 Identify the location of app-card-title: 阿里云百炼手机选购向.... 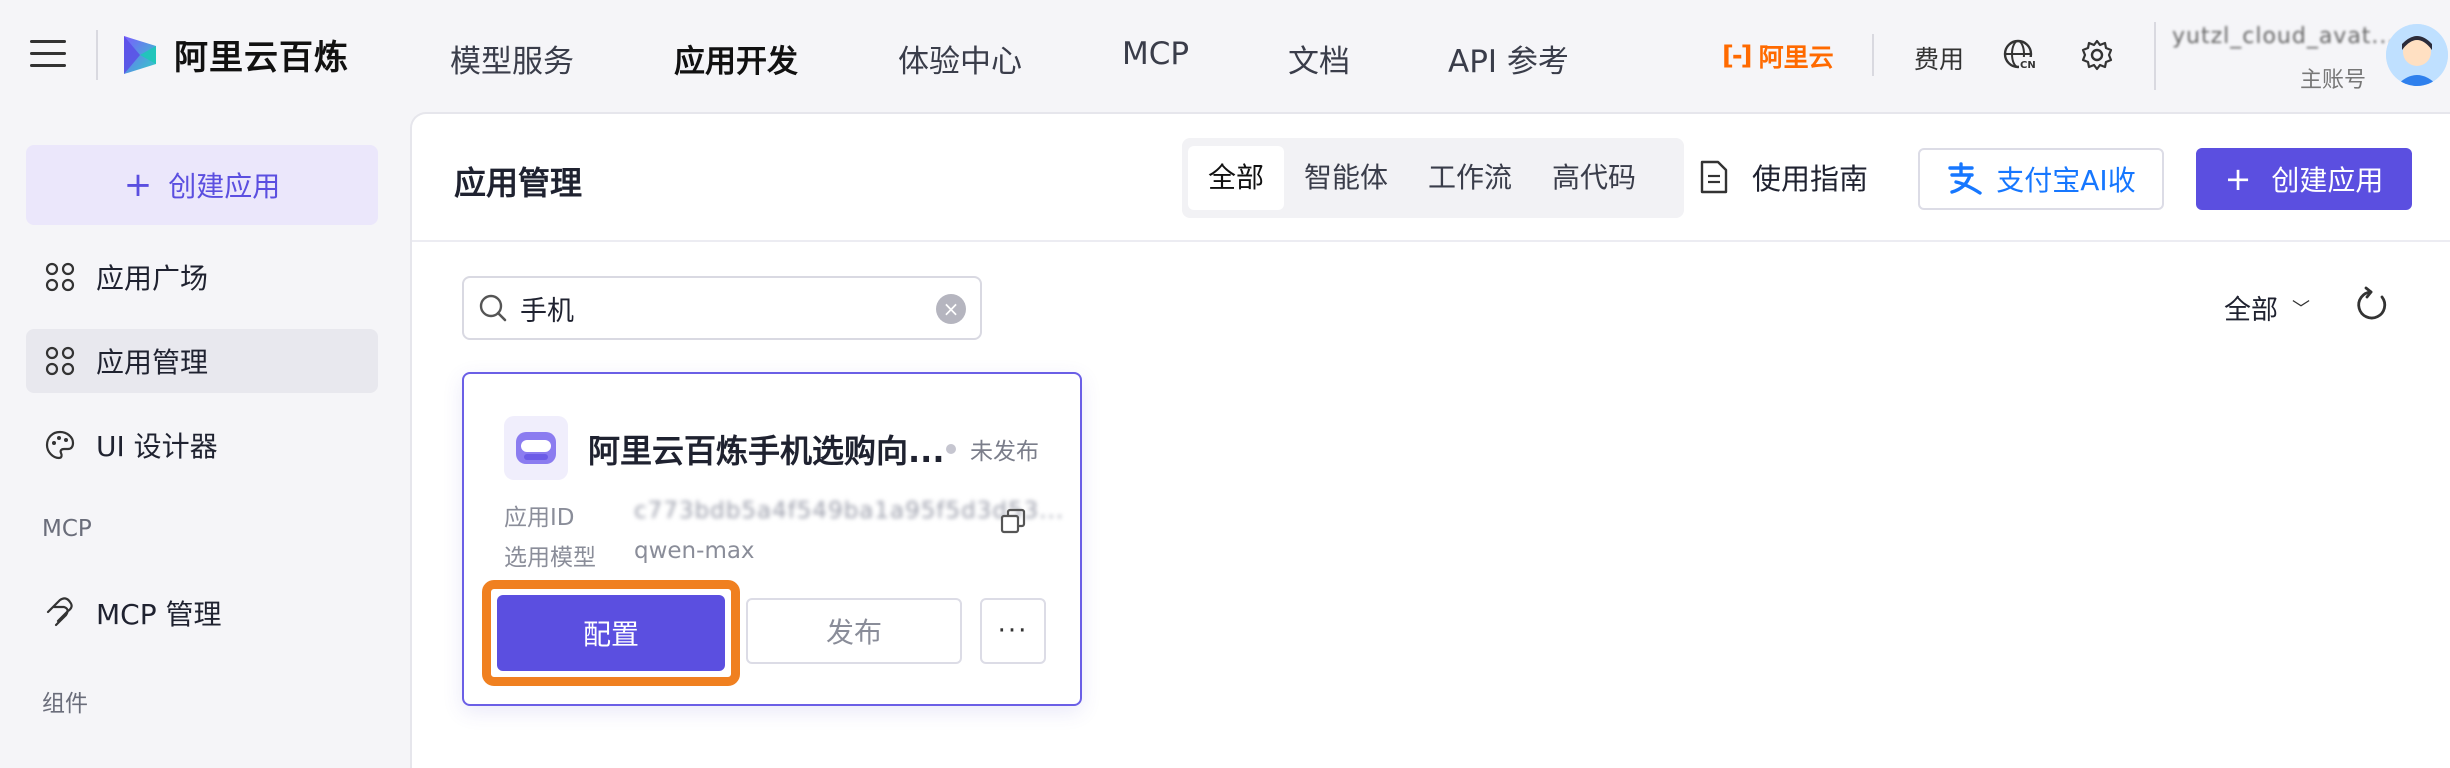
(766, 449).